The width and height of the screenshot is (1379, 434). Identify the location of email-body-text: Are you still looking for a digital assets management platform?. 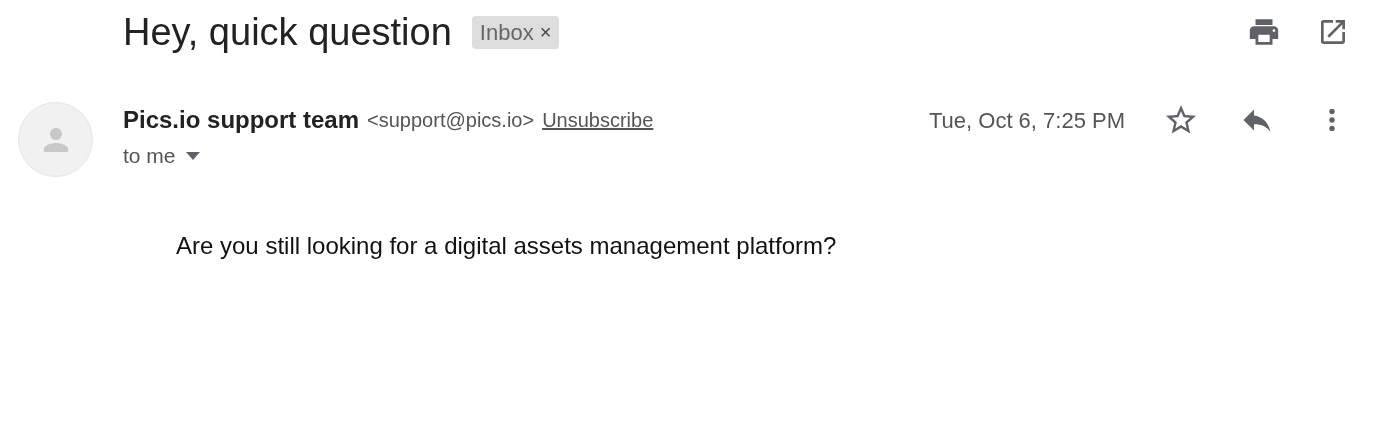
(507, 245).